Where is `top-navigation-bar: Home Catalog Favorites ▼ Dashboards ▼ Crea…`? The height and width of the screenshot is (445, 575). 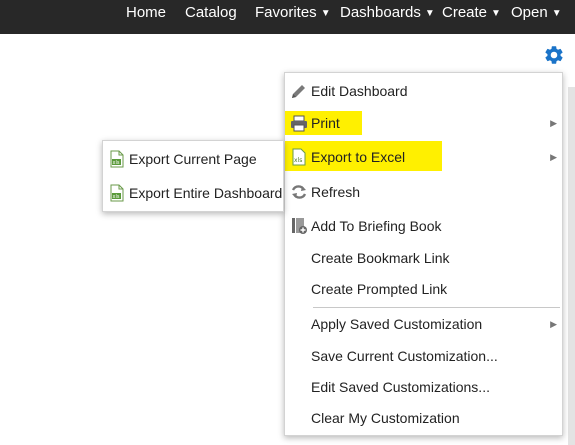 top-navigation-bar: Home Catalog Favorites ▼ Dashboards ▼ Crea… is located at coordinates (287, 17).